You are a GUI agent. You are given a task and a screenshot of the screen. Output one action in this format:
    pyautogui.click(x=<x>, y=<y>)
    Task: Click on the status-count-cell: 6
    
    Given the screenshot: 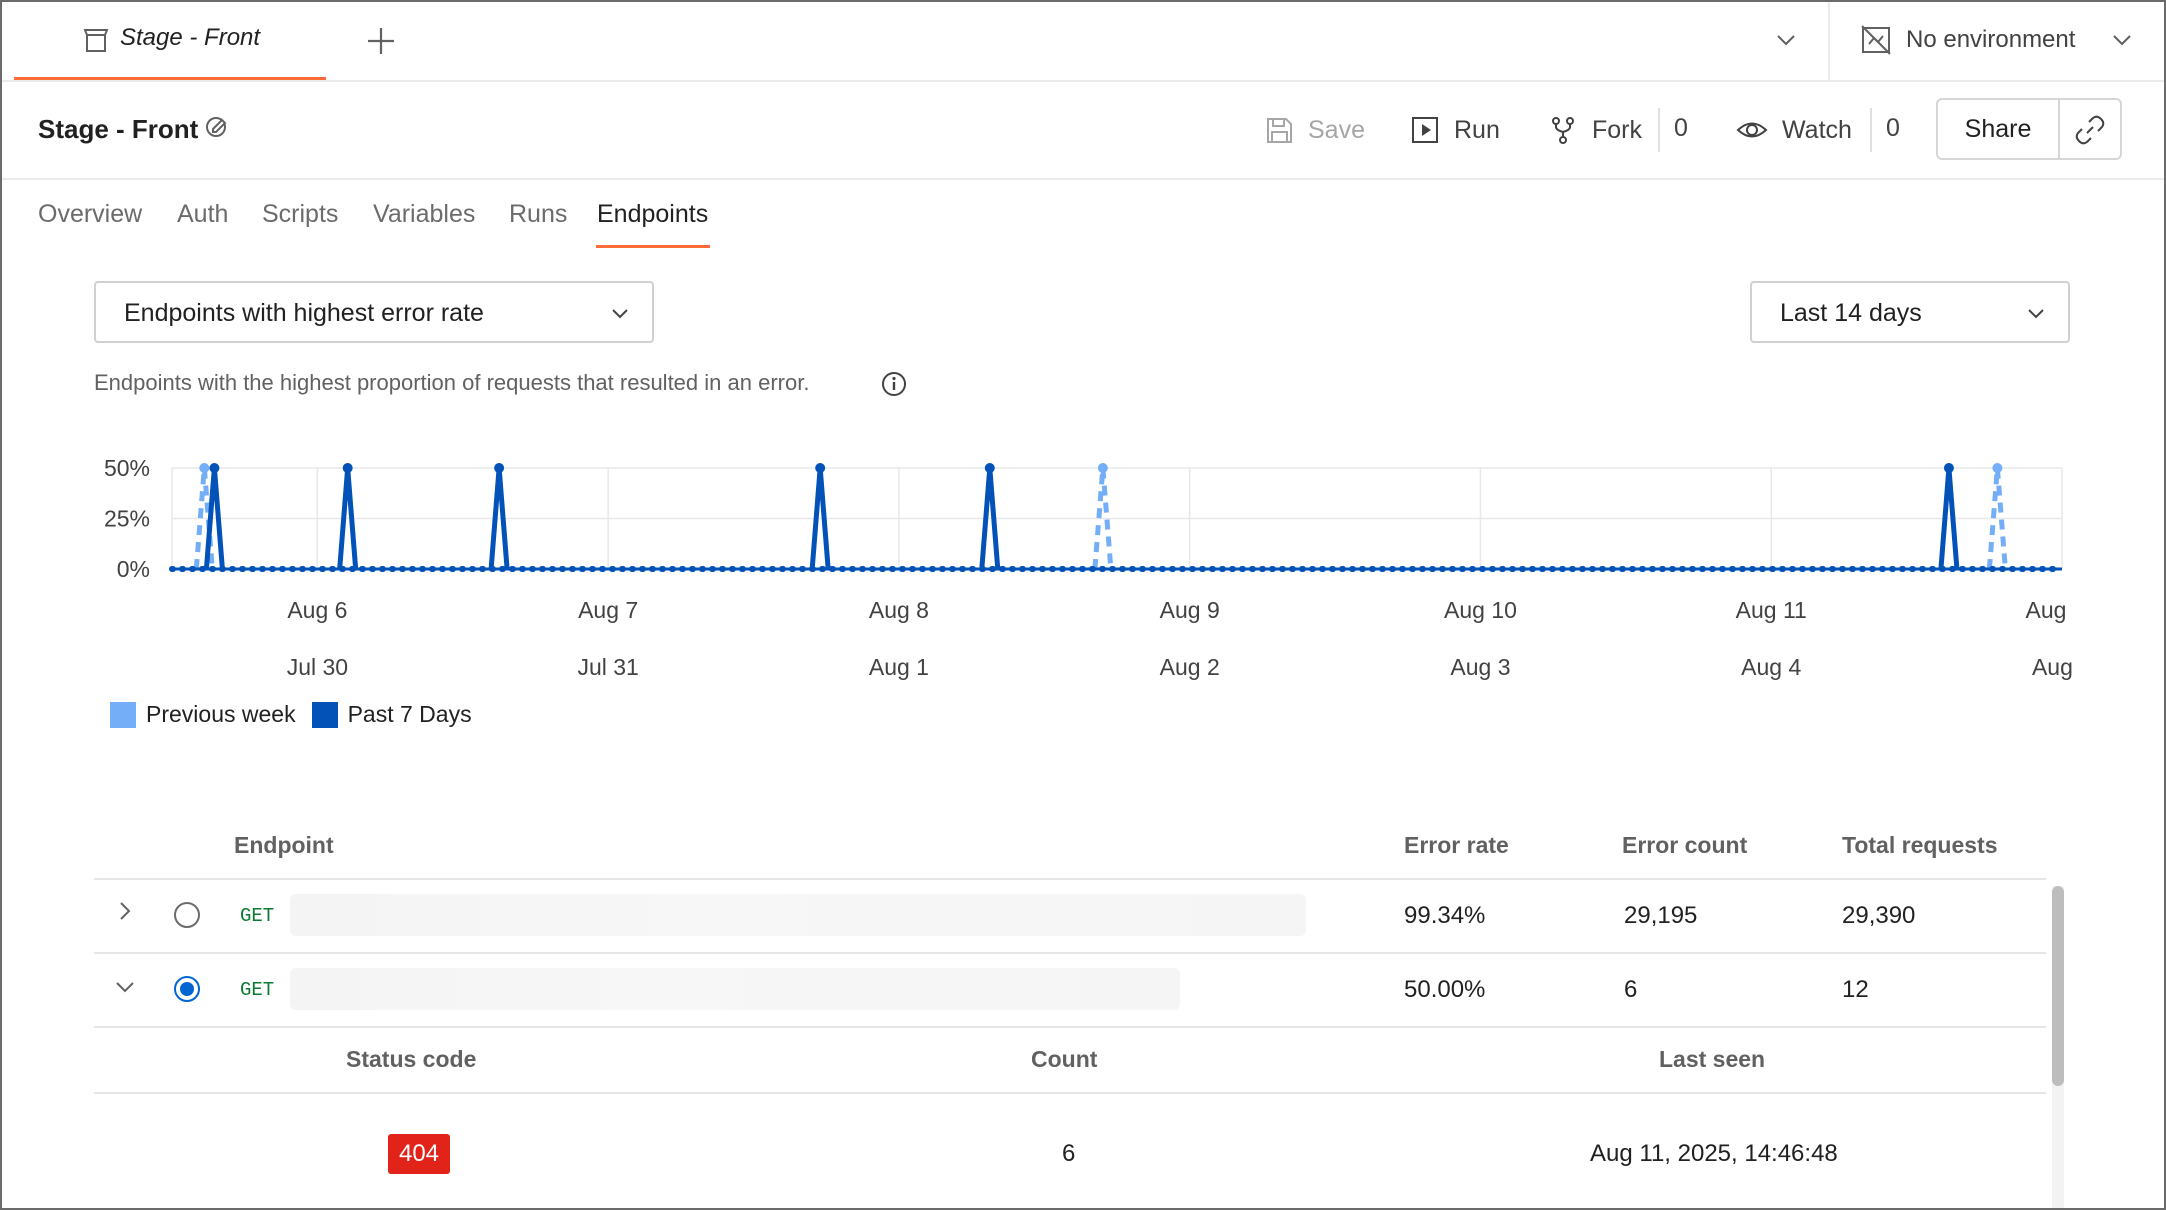 What is the action you would take?
    pyautogui.click(x=1069, y=1153)
    